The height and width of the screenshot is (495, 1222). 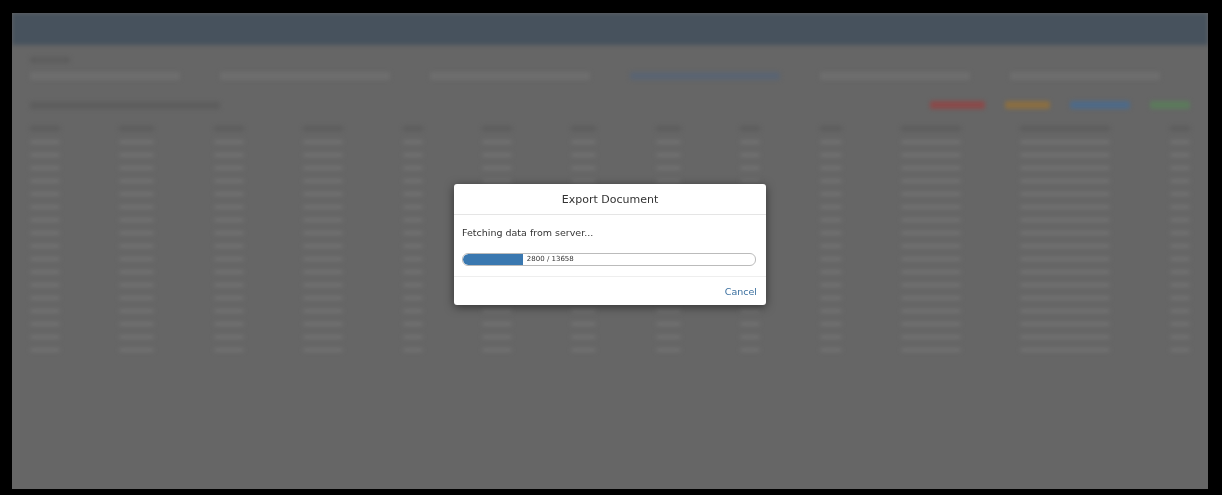 I want to click on dialog-title: Export Document, so click(x=610, y=199).